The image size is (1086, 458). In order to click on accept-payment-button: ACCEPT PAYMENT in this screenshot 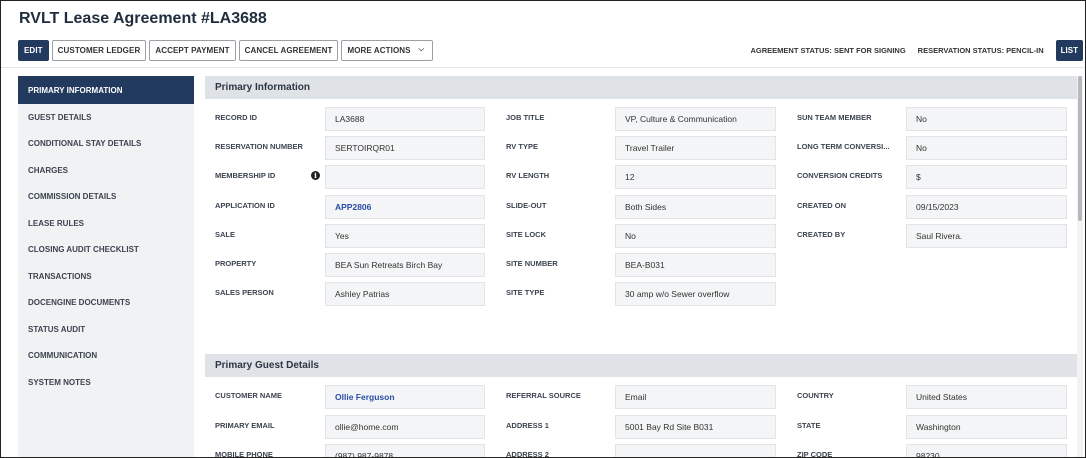, I will do `click(192, 50)`.